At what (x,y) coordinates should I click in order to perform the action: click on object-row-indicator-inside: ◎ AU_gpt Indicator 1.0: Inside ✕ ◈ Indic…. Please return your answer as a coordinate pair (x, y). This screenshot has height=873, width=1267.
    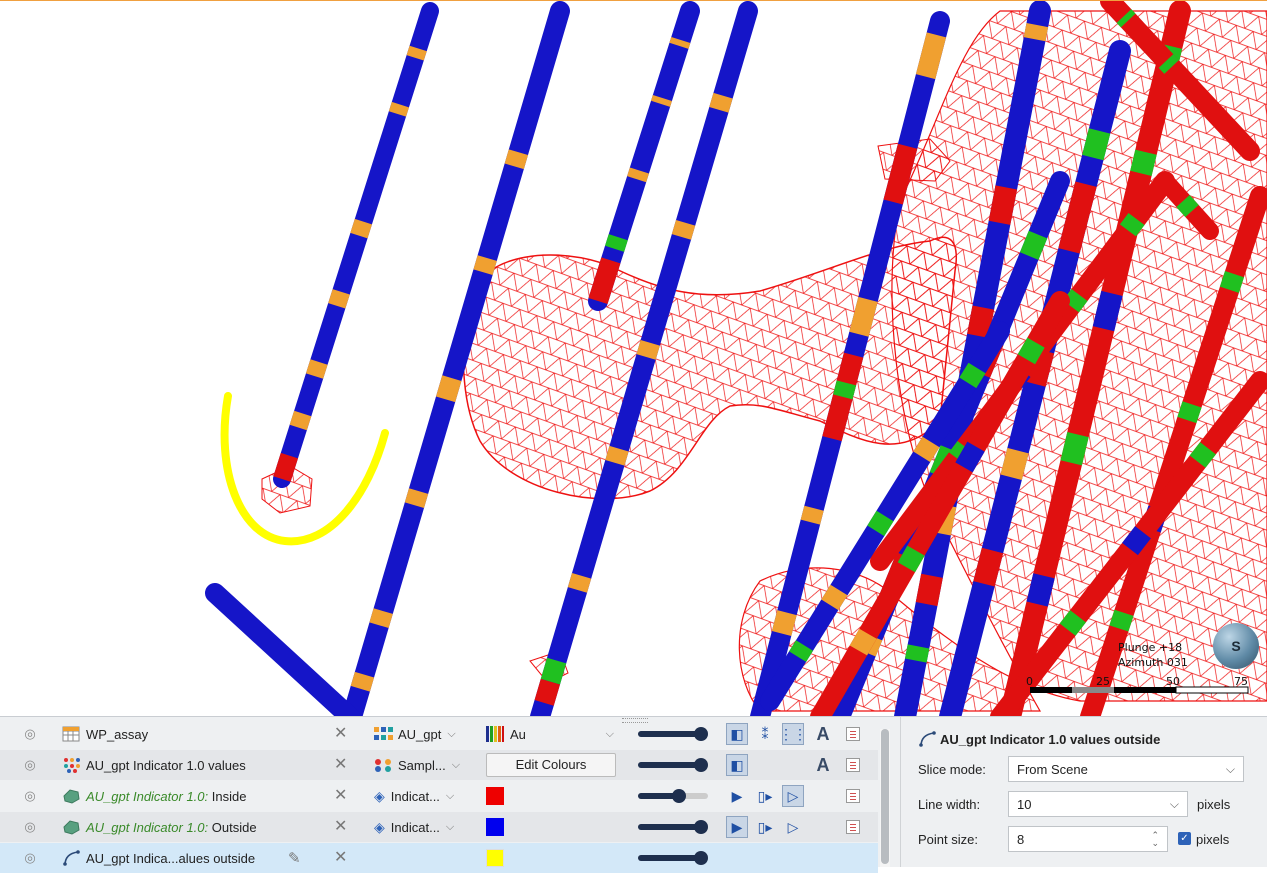
    Looking at the image, I should click on (439, 796).